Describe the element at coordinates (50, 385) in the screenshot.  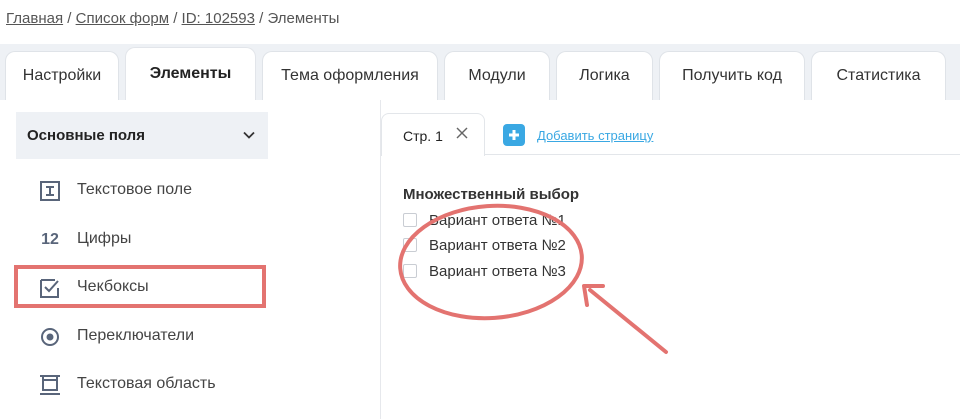
I see `textarea-icon` at that location.